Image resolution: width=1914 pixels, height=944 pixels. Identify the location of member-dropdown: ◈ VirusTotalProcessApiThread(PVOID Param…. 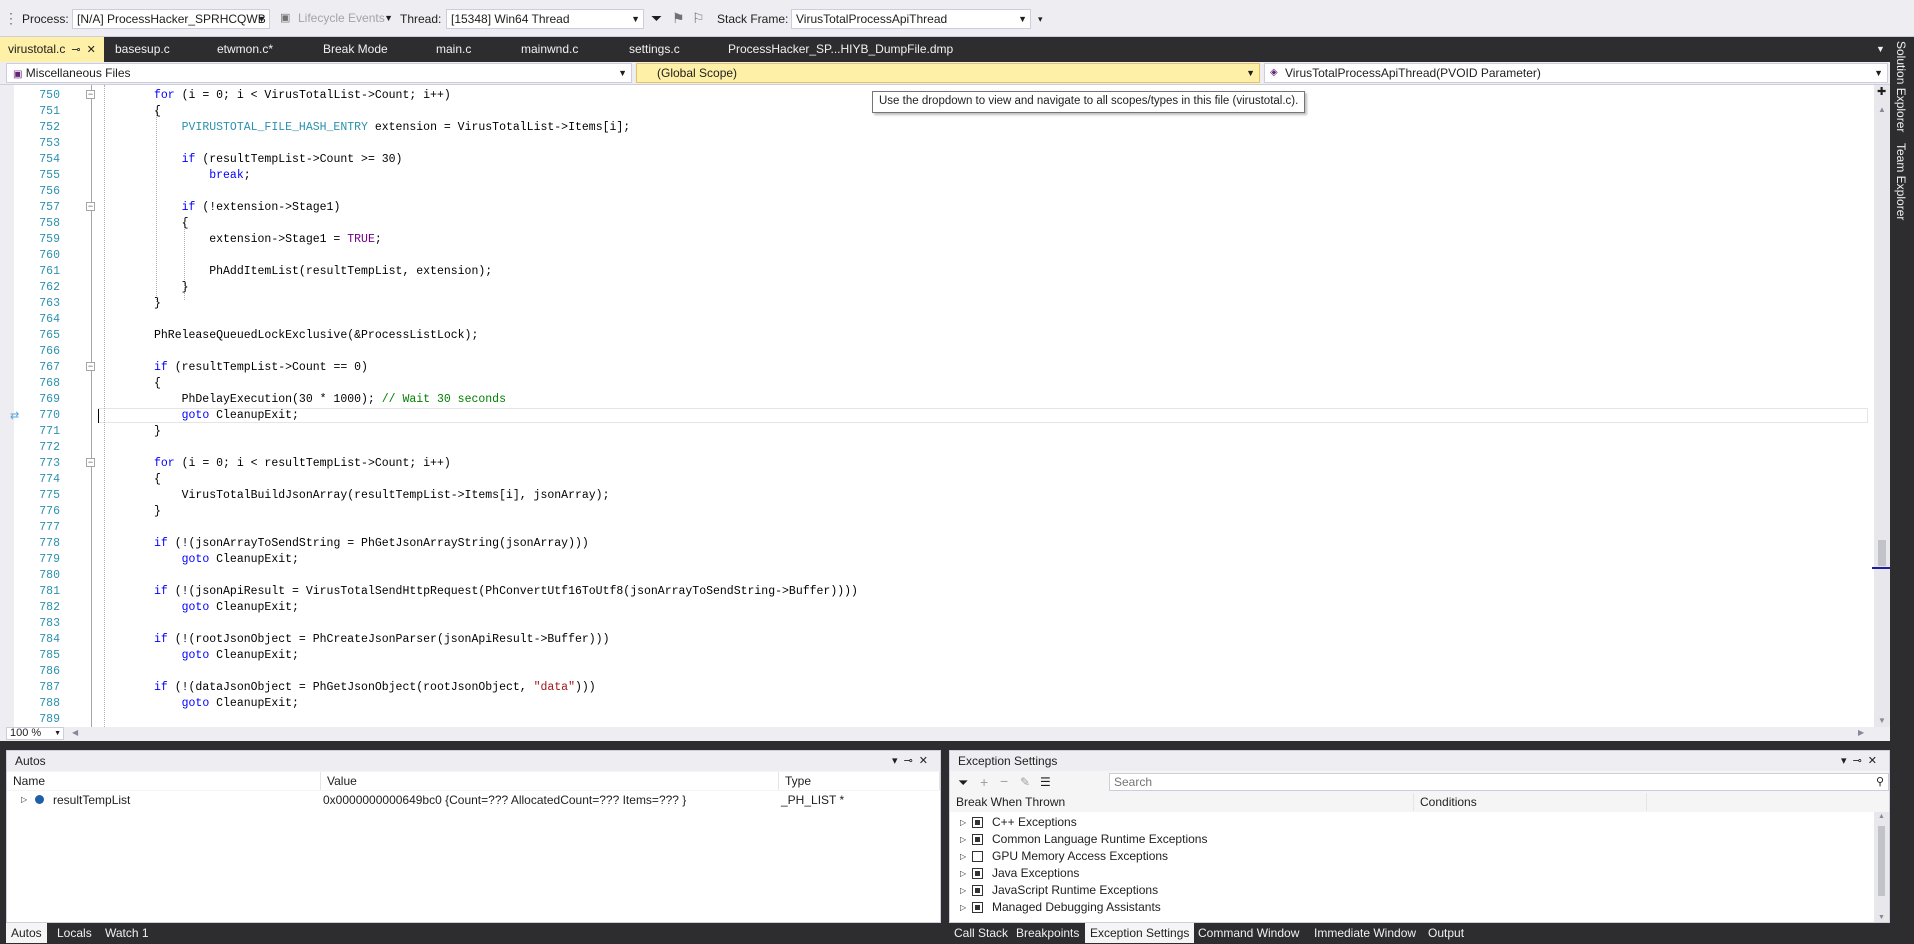
(1576, 73).